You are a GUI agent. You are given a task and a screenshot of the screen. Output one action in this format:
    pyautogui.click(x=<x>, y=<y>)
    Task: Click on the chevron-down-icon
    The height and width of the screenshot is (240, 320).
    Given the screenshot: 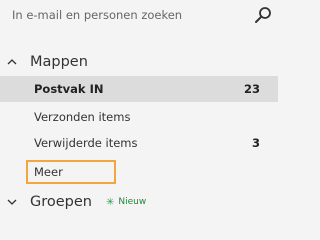 What is the action you would take?
    pyautogui.click(x=12, y=202)
    